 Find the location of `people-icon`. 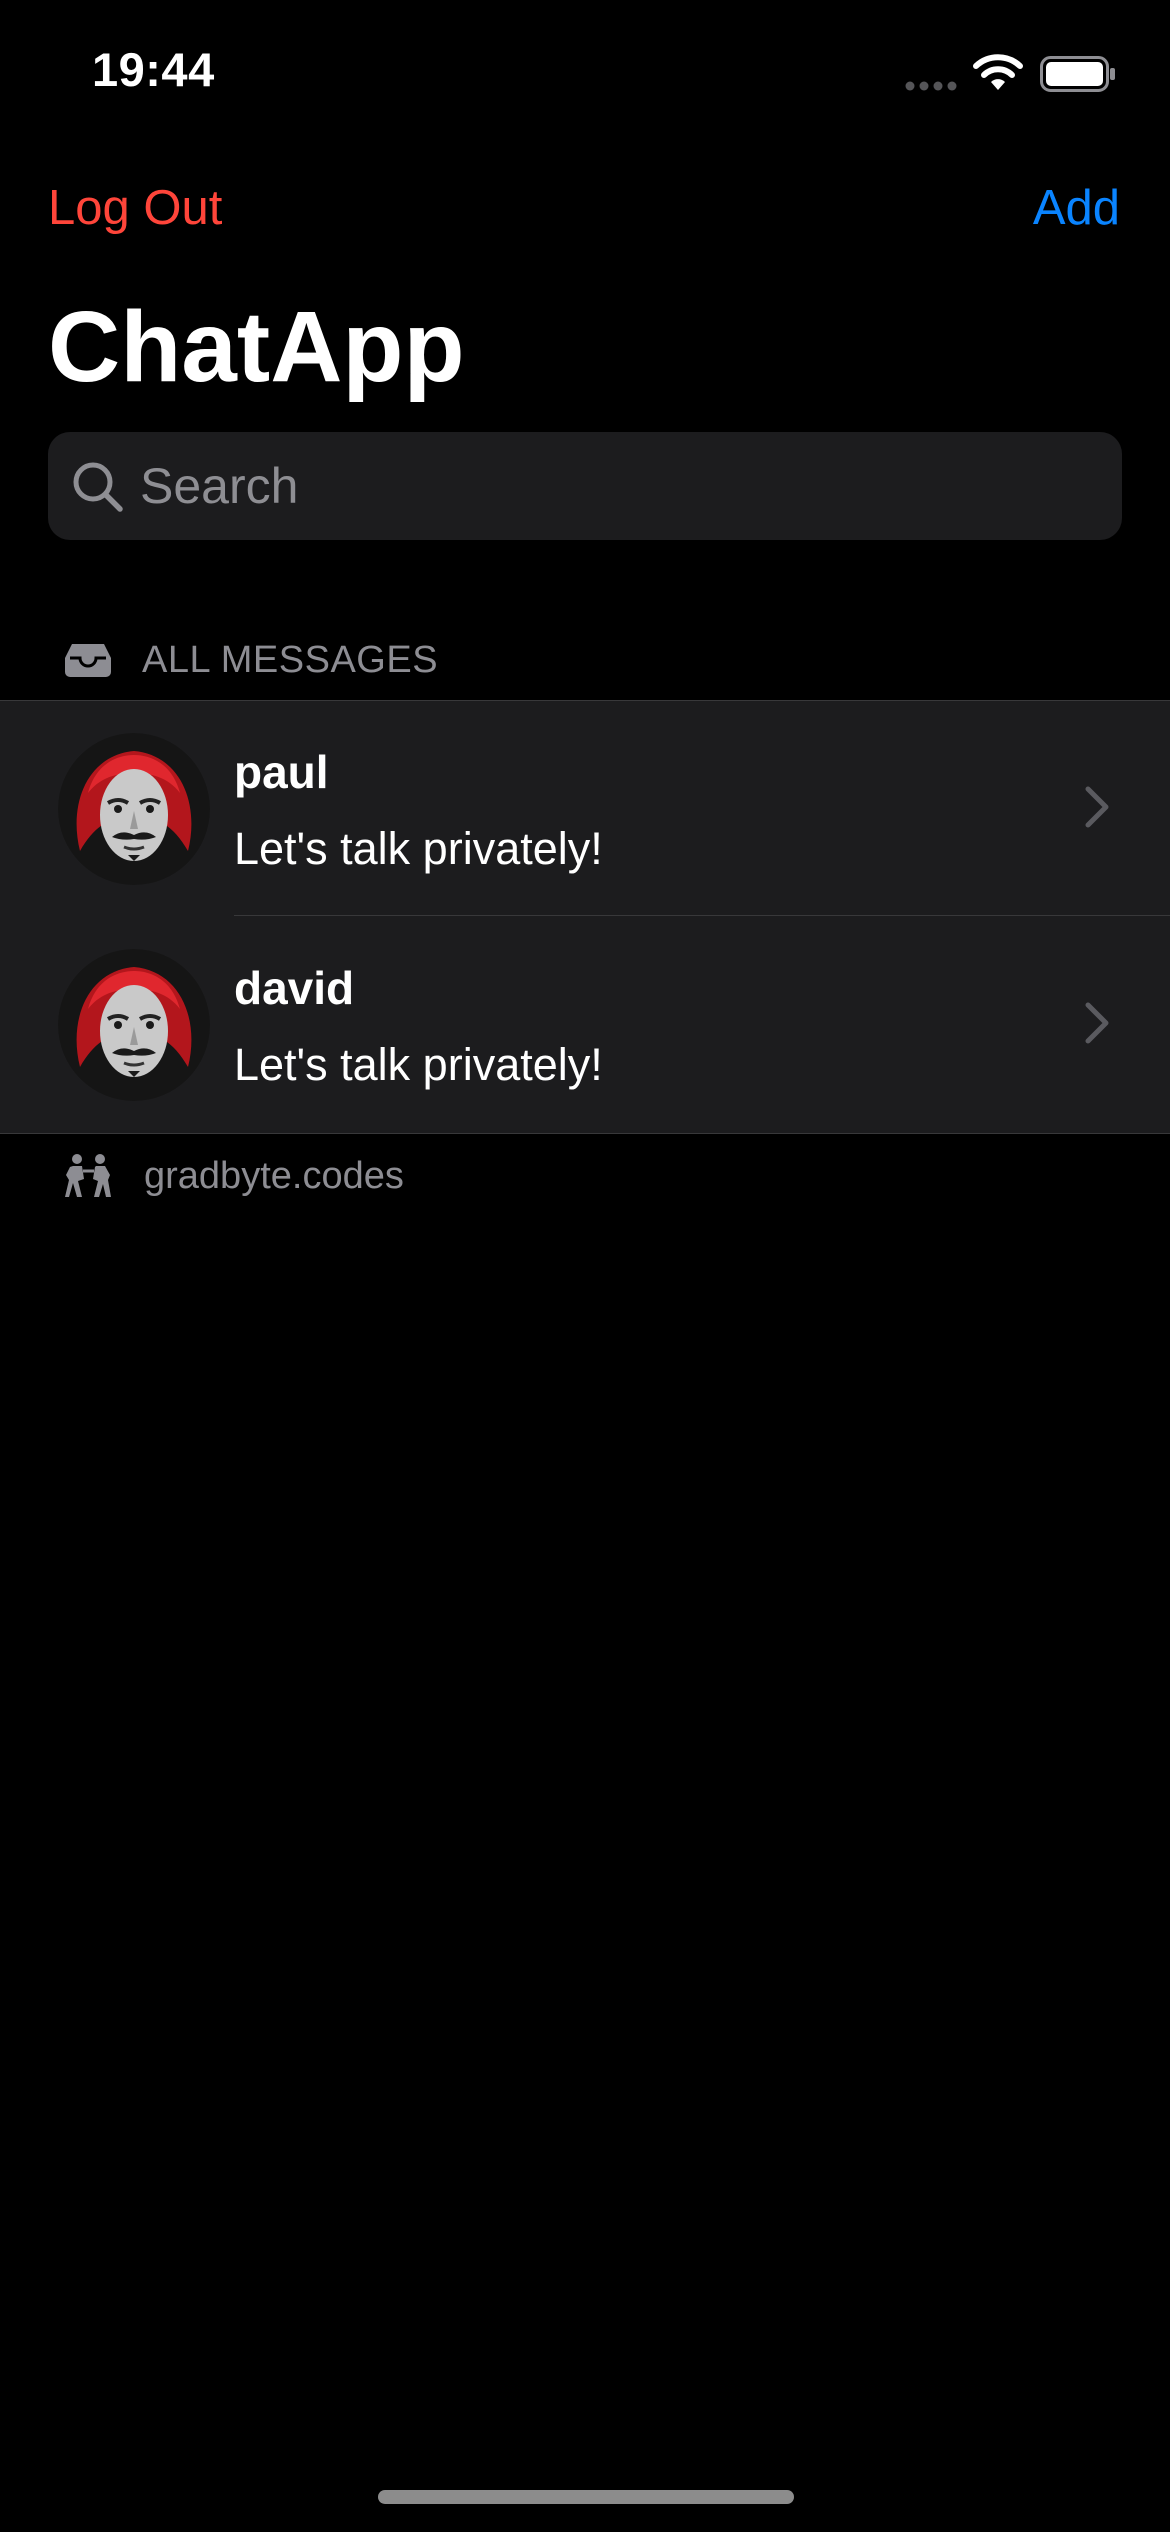

people-icon is located at coordinates (88, 1175).